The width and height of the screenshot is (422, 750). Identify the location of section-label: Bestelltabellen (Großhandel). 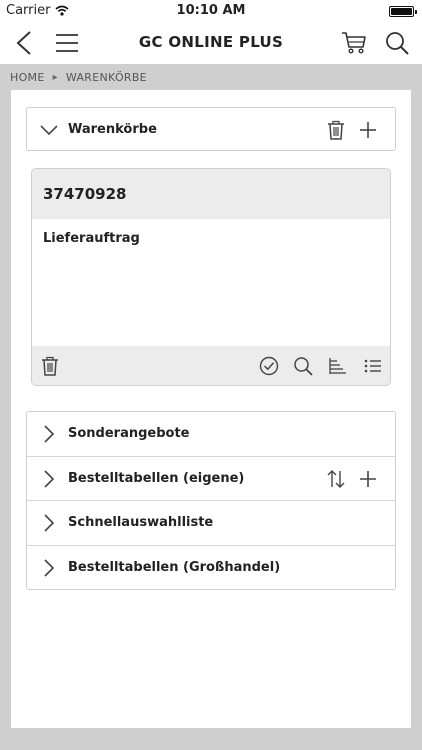
(174, 568).